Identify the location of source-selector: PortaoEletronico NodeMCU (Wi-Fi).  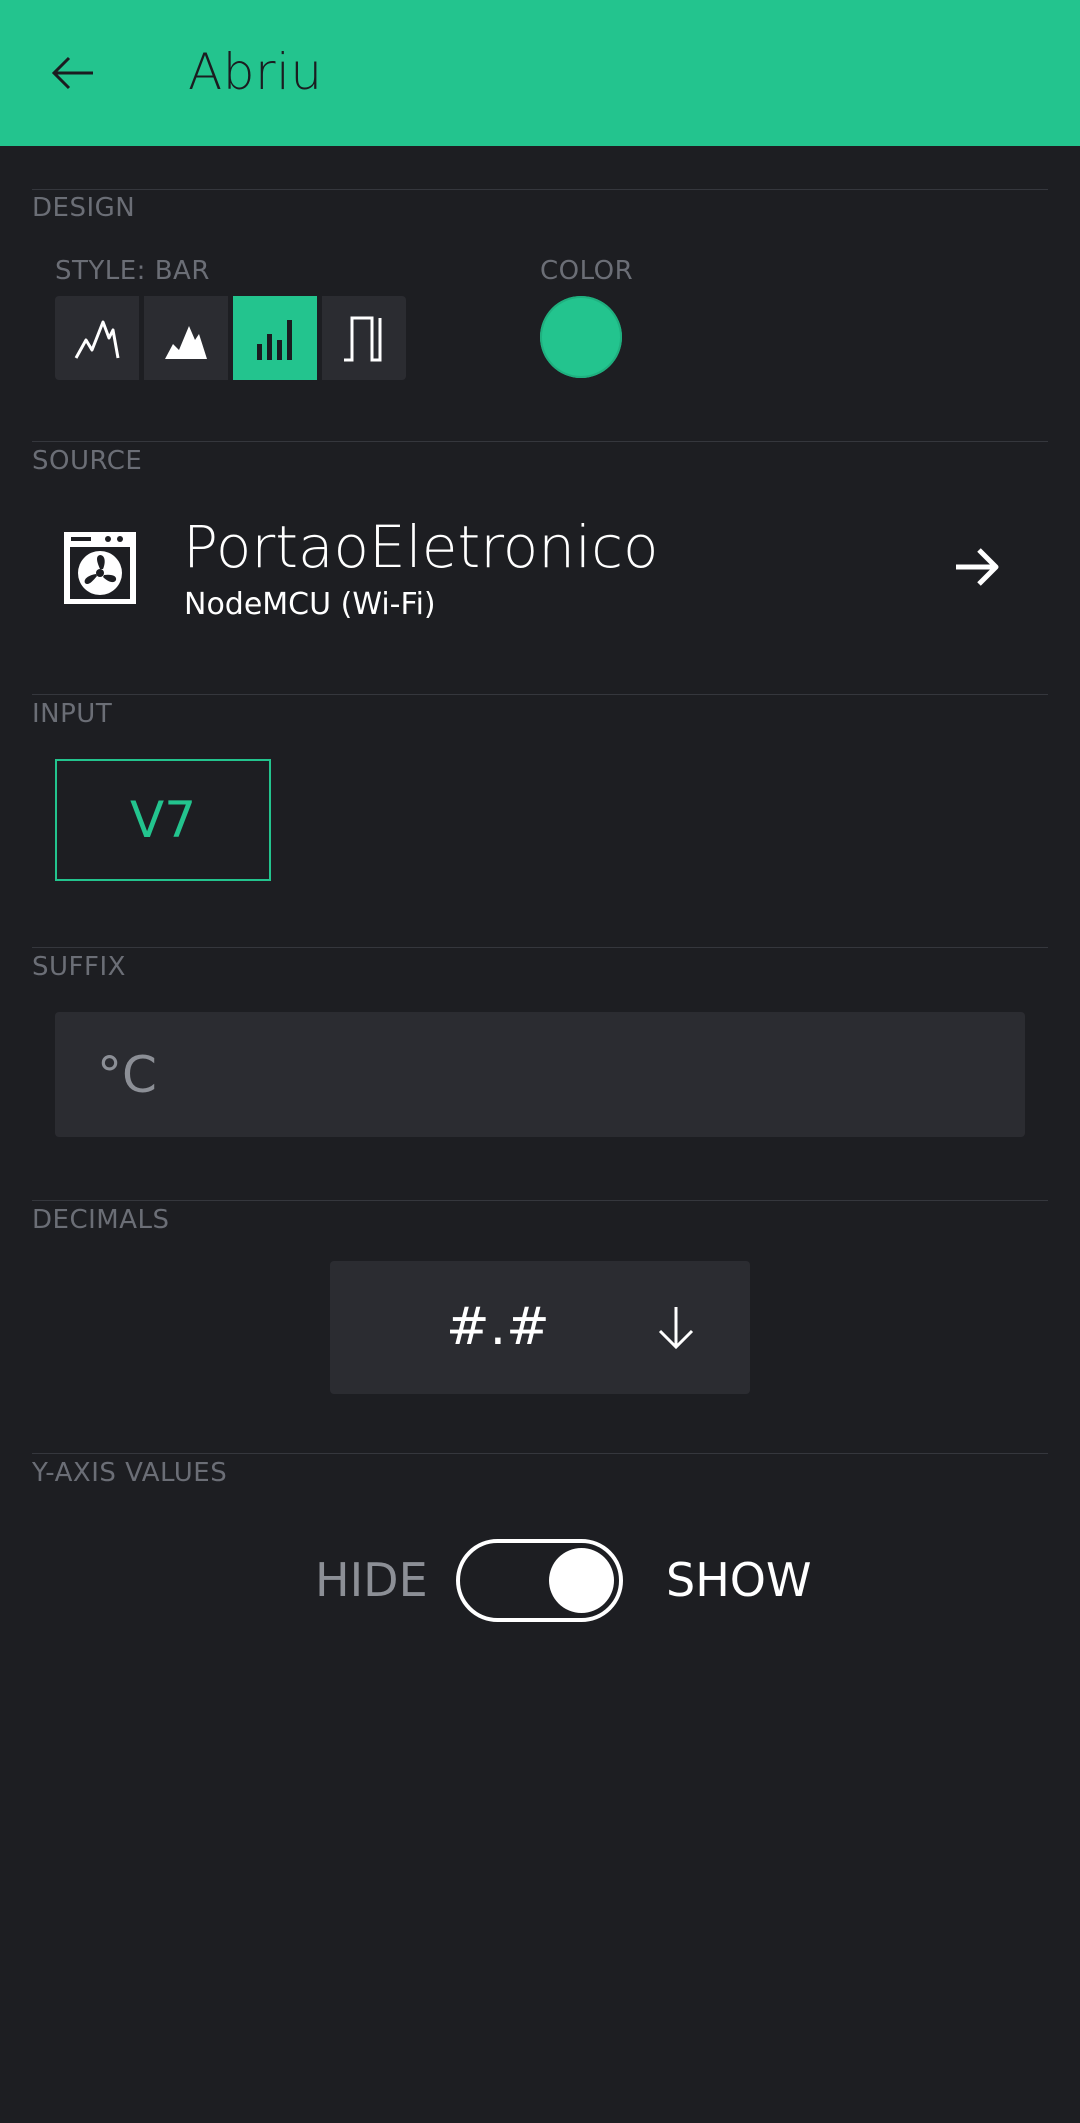
(540, 568).